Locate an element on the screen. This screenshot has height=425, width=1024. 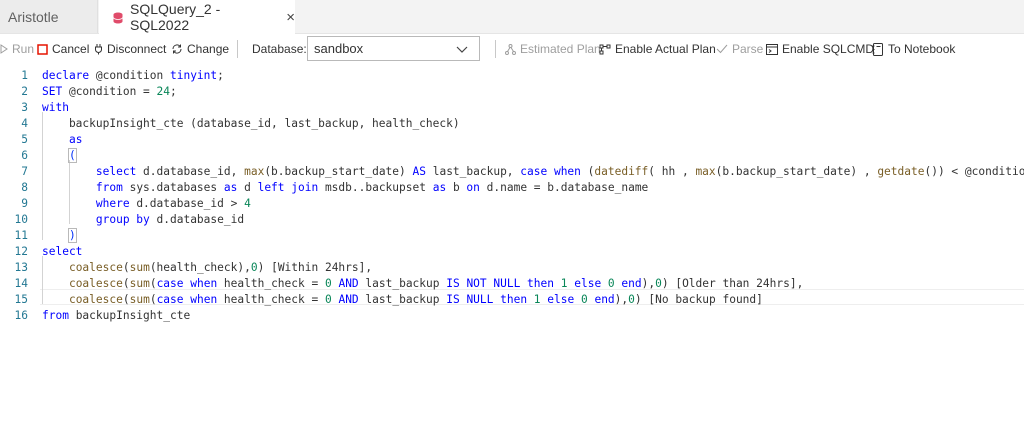
code-line: 3 with is located at coordinates (512, 108).